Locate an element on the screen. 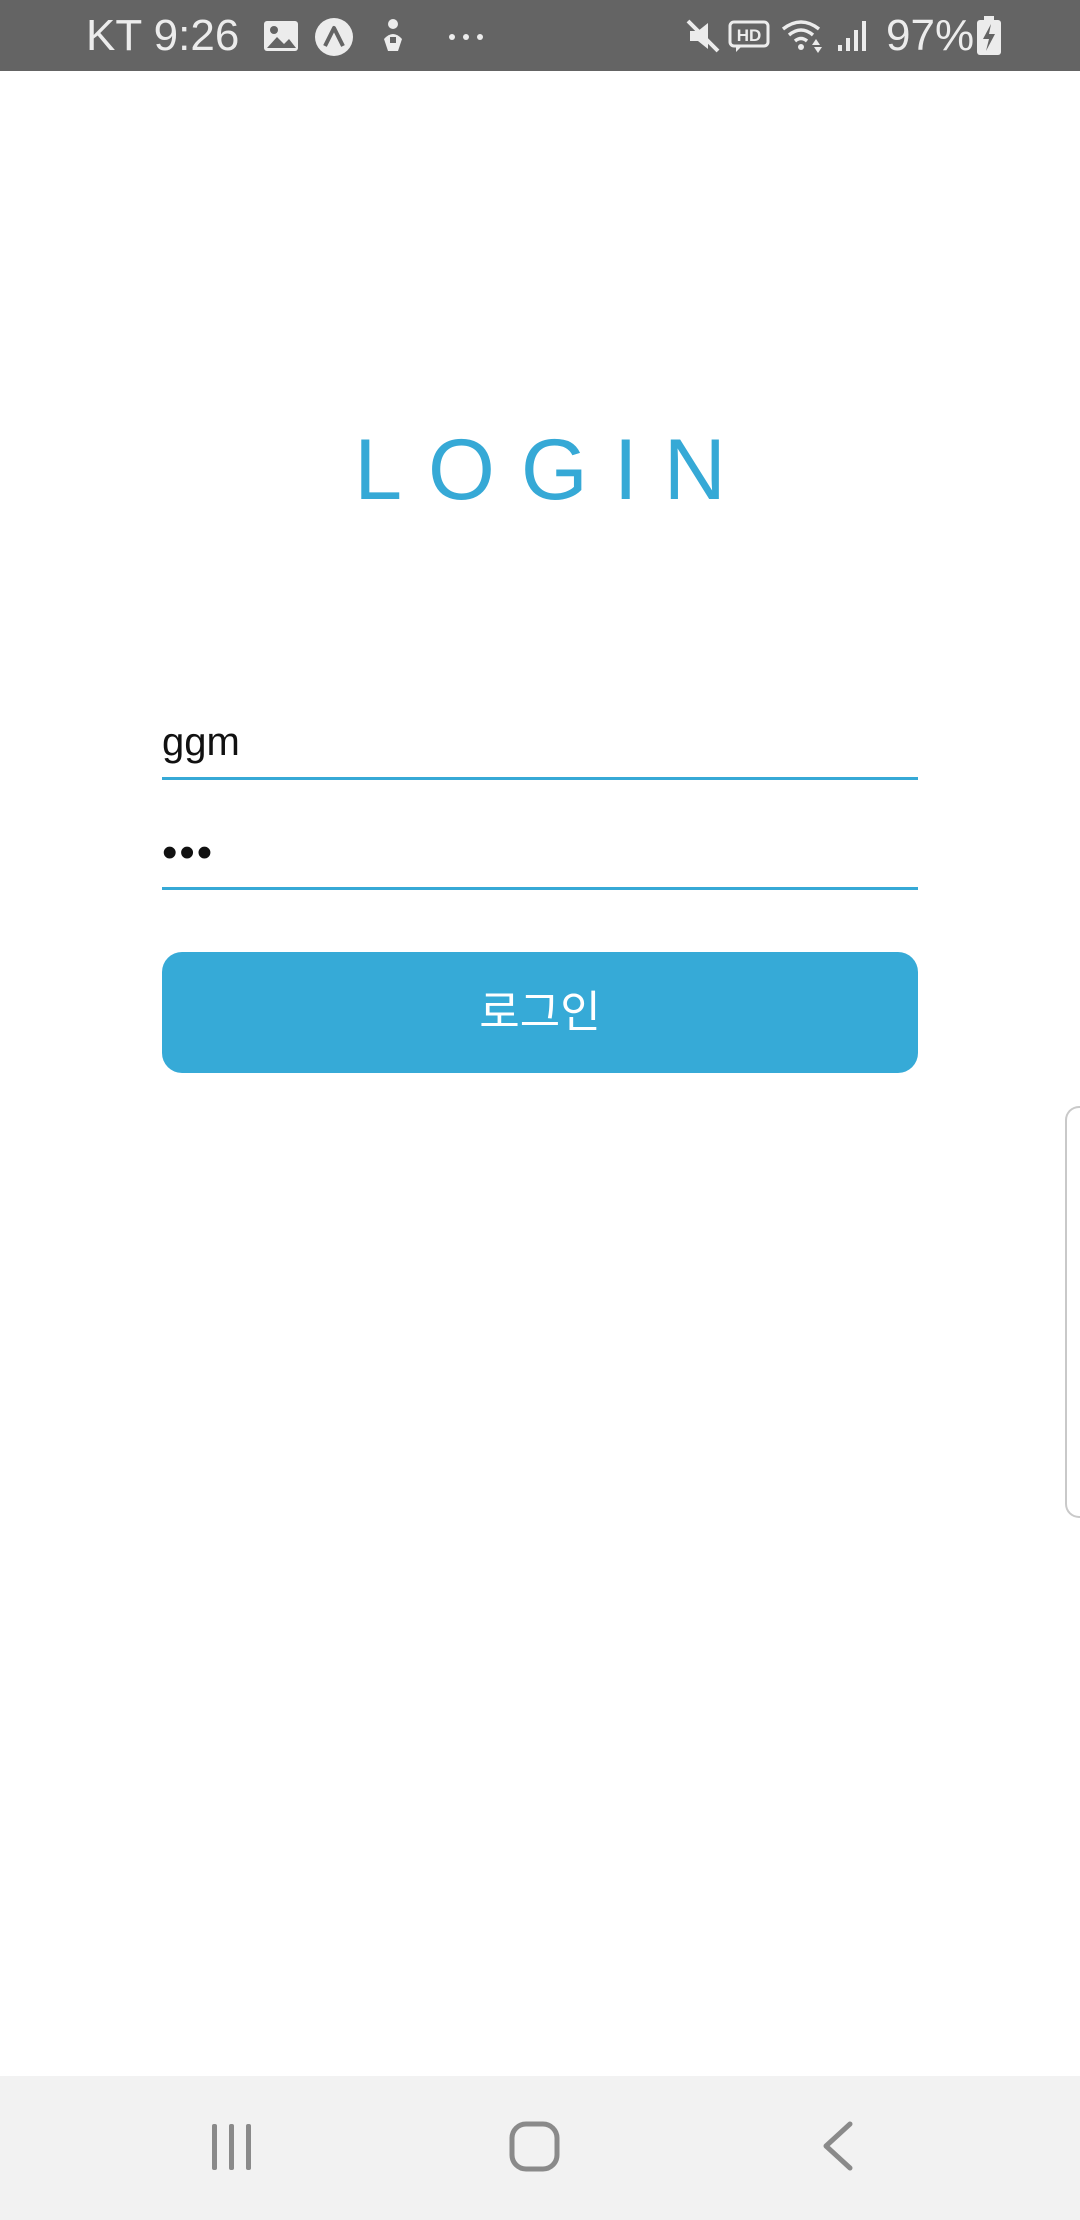 This screenshot has width=1080, height=2220. mute-icon is located at coordinates (703, 36).